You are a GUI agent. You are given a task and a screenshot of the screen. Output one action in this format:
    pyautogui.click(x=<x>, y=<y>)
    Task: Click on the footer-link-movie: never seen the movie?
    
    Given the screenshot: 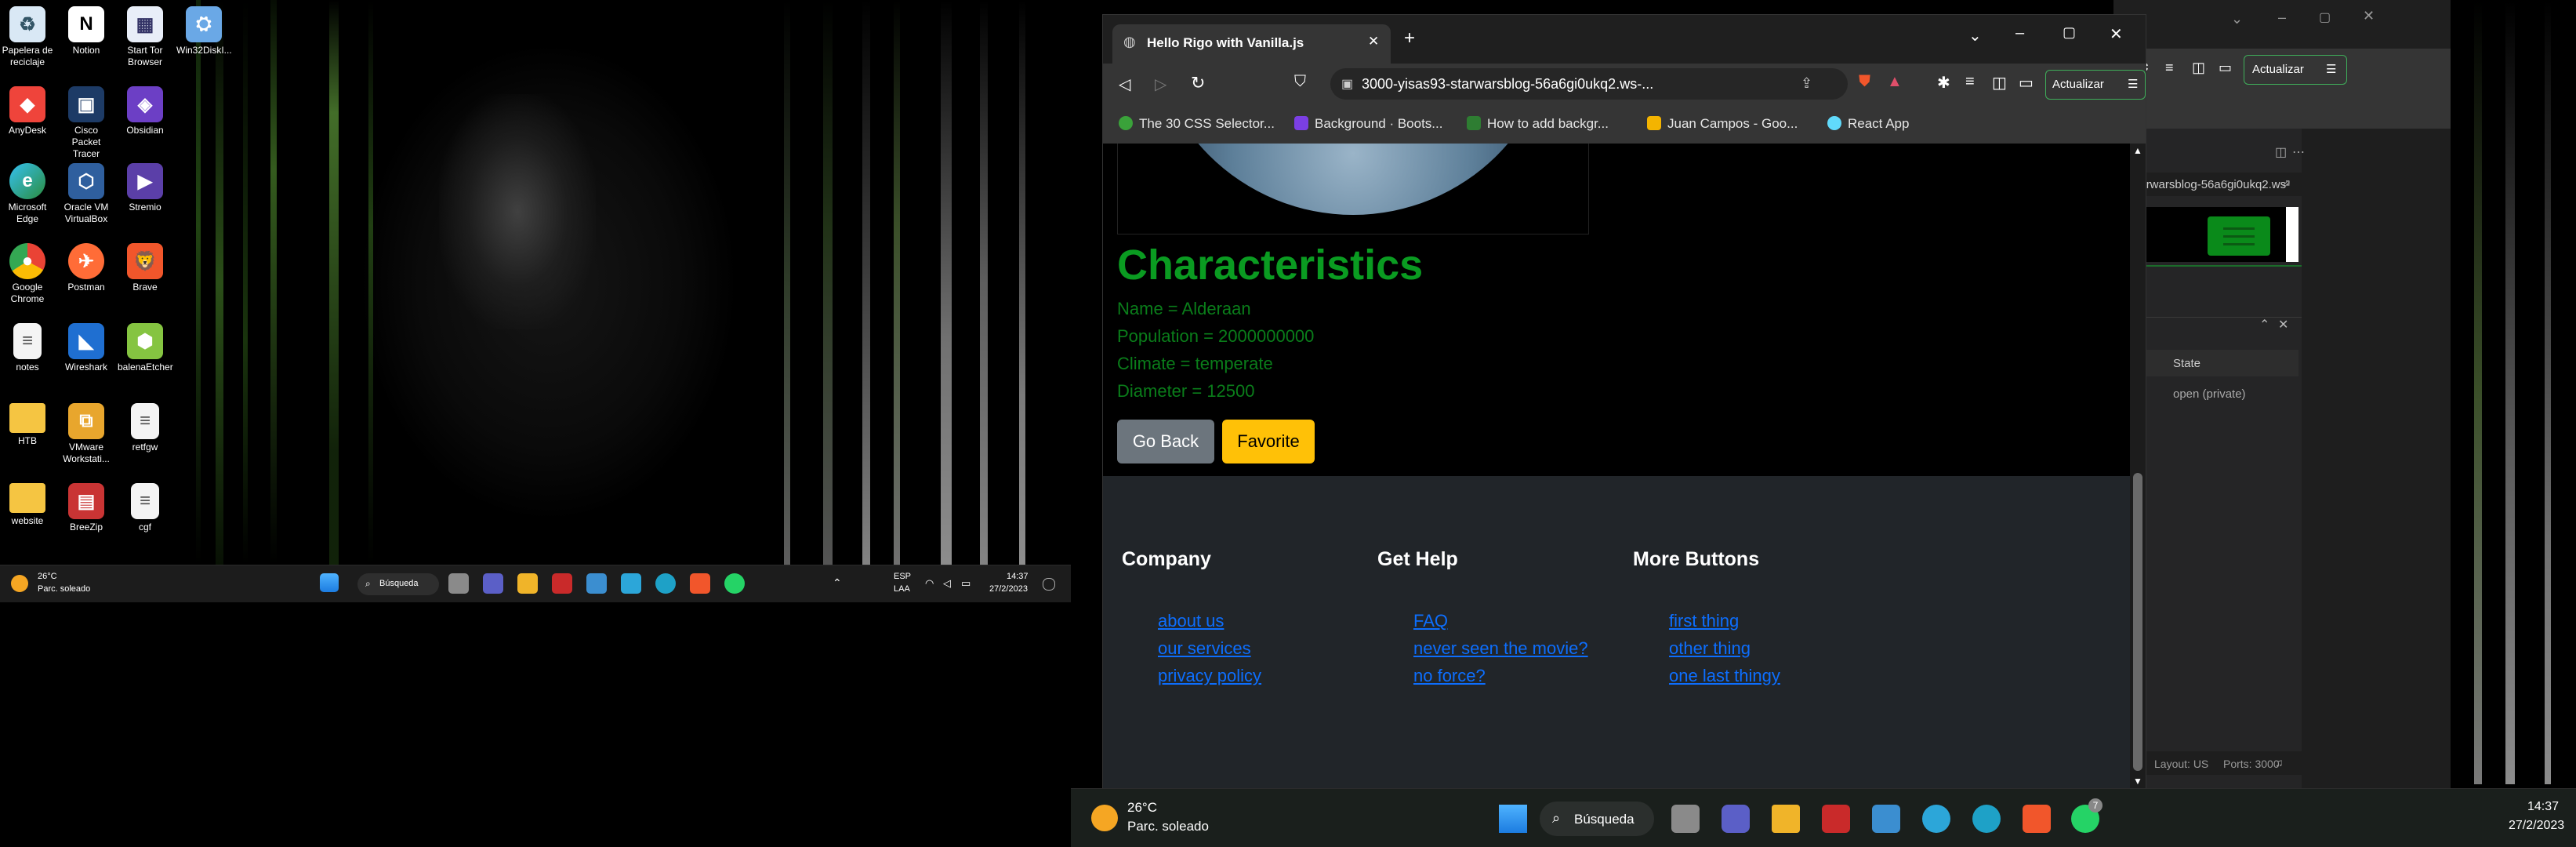 What is the action you would take?
    pyautogui.click(x=1501, y=648)
    